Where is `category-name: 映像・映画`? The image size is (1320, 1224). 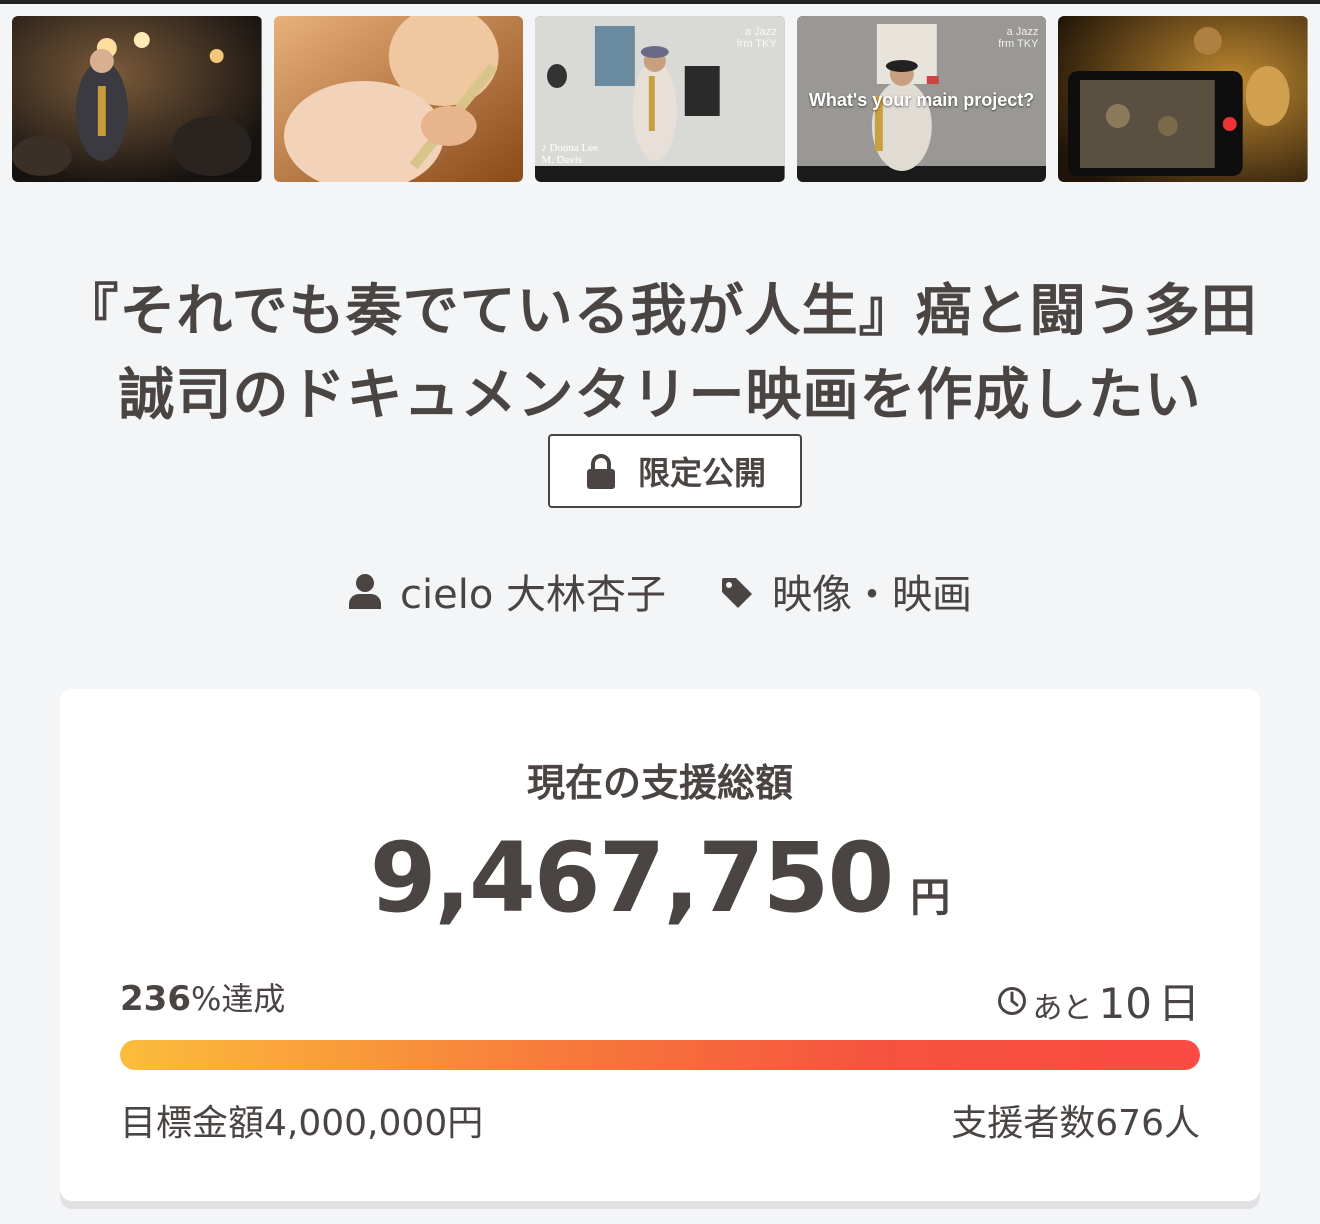
category-name: 映像・映画 is located at coordinates (872, 595).